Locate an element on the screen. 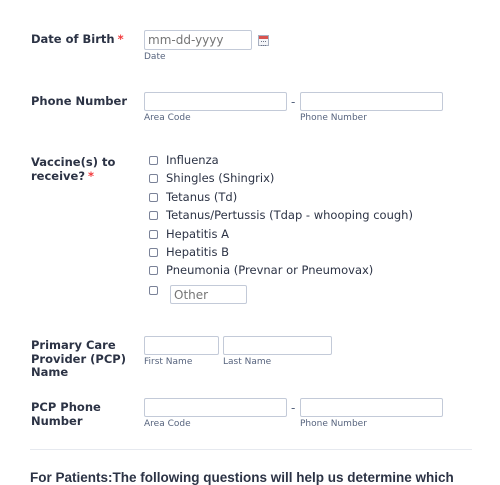 Image resolution: width=500 pixels, height=485 pixels. dob-sublabel: Date is located at coordinates (155, 57).